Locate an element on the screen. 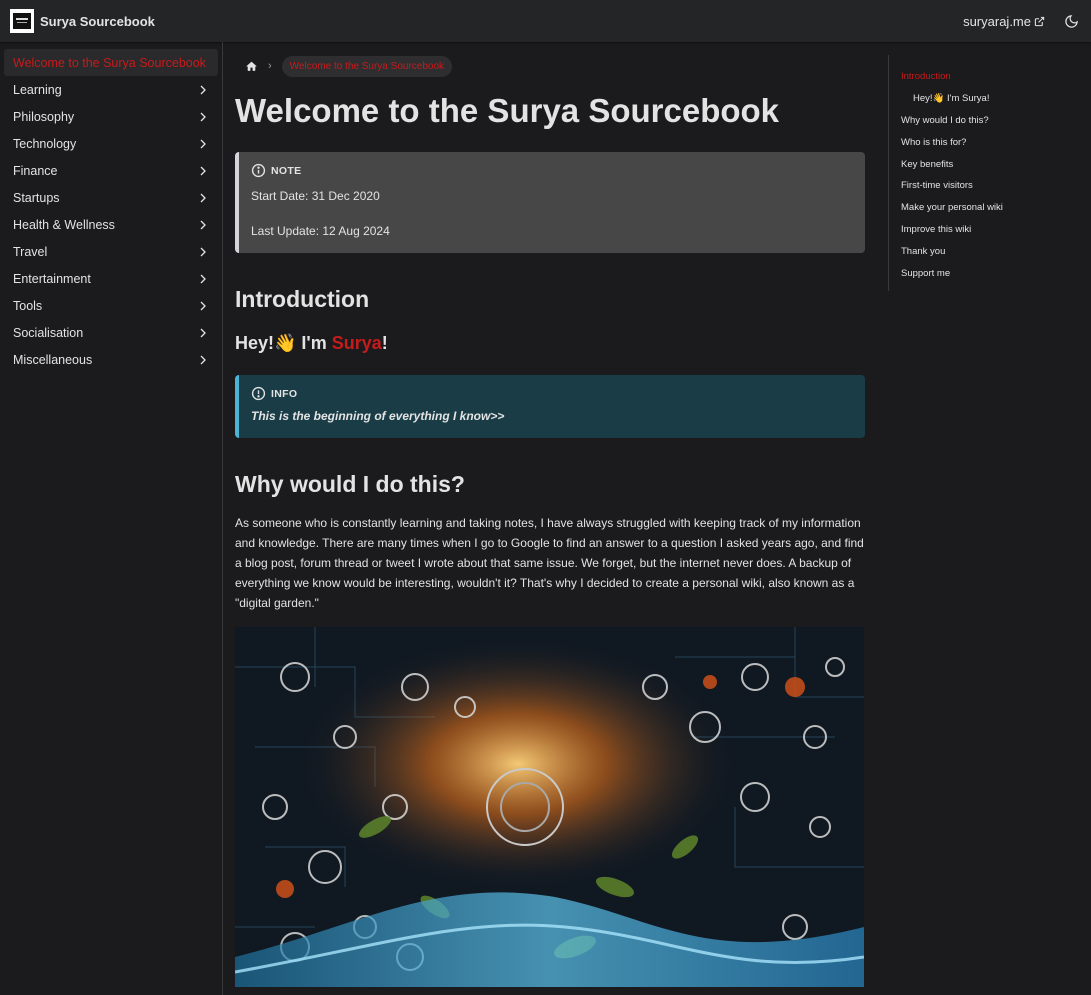  sidebar-item-label: Welcome to the Surya Sourcebook is located at coordinates (109, 62).